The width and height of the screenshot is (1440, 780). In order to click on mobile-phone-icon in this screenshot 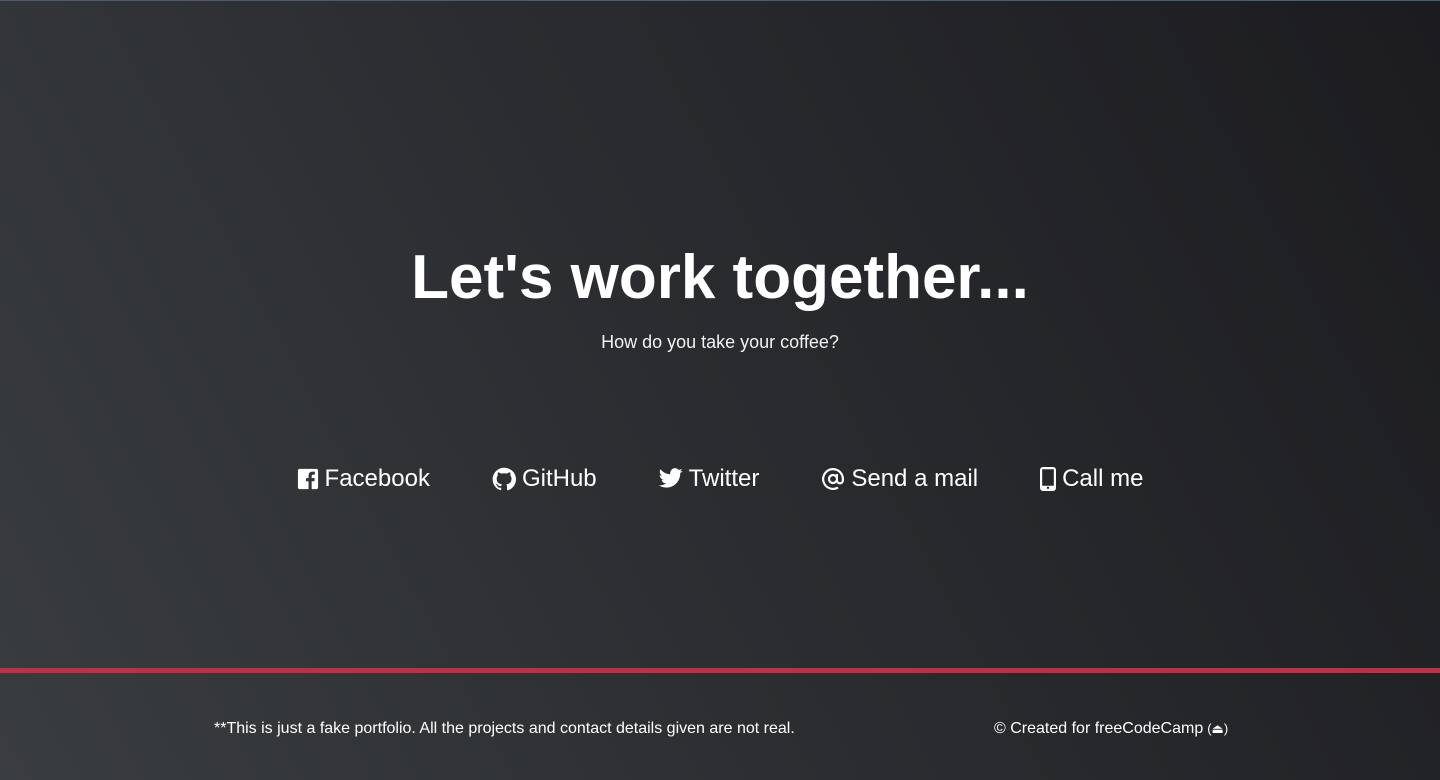, I will do `click(1048, 479)`.